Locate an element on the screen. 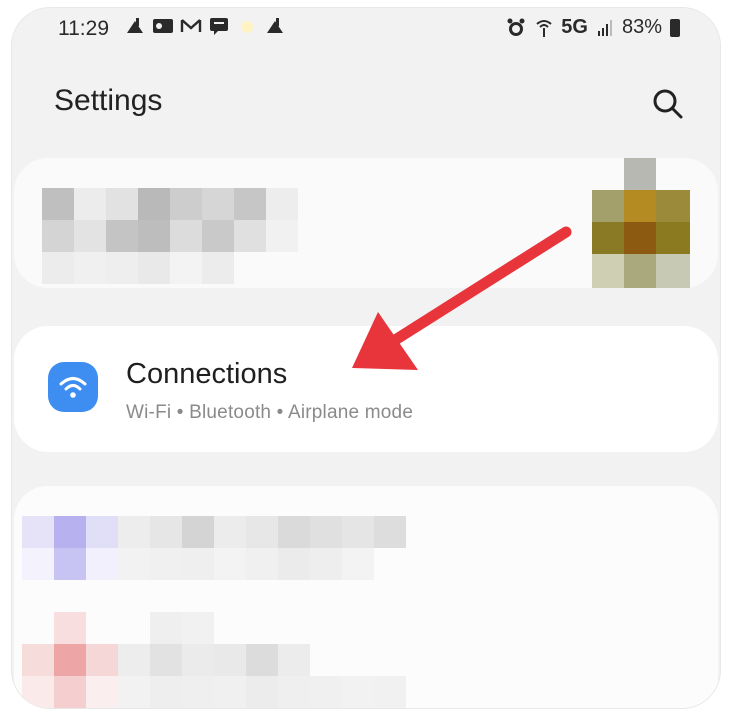  battery-percent: 83% is located at coordinates (641, 27).